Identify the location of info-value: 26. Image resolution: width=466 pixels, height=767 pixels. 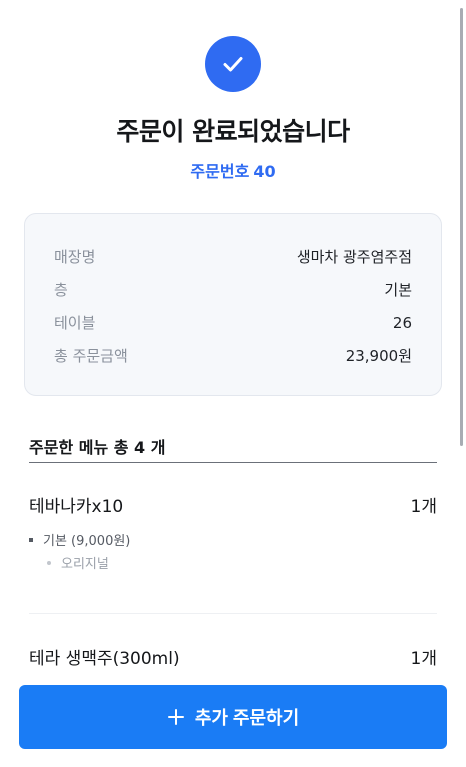
(402, 322).